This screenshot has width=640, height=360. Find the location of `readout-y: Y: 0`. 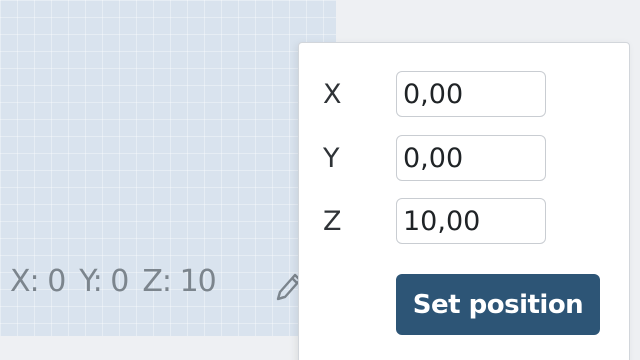

readout-y: Y: 0 is located at coordinates (104, 281).